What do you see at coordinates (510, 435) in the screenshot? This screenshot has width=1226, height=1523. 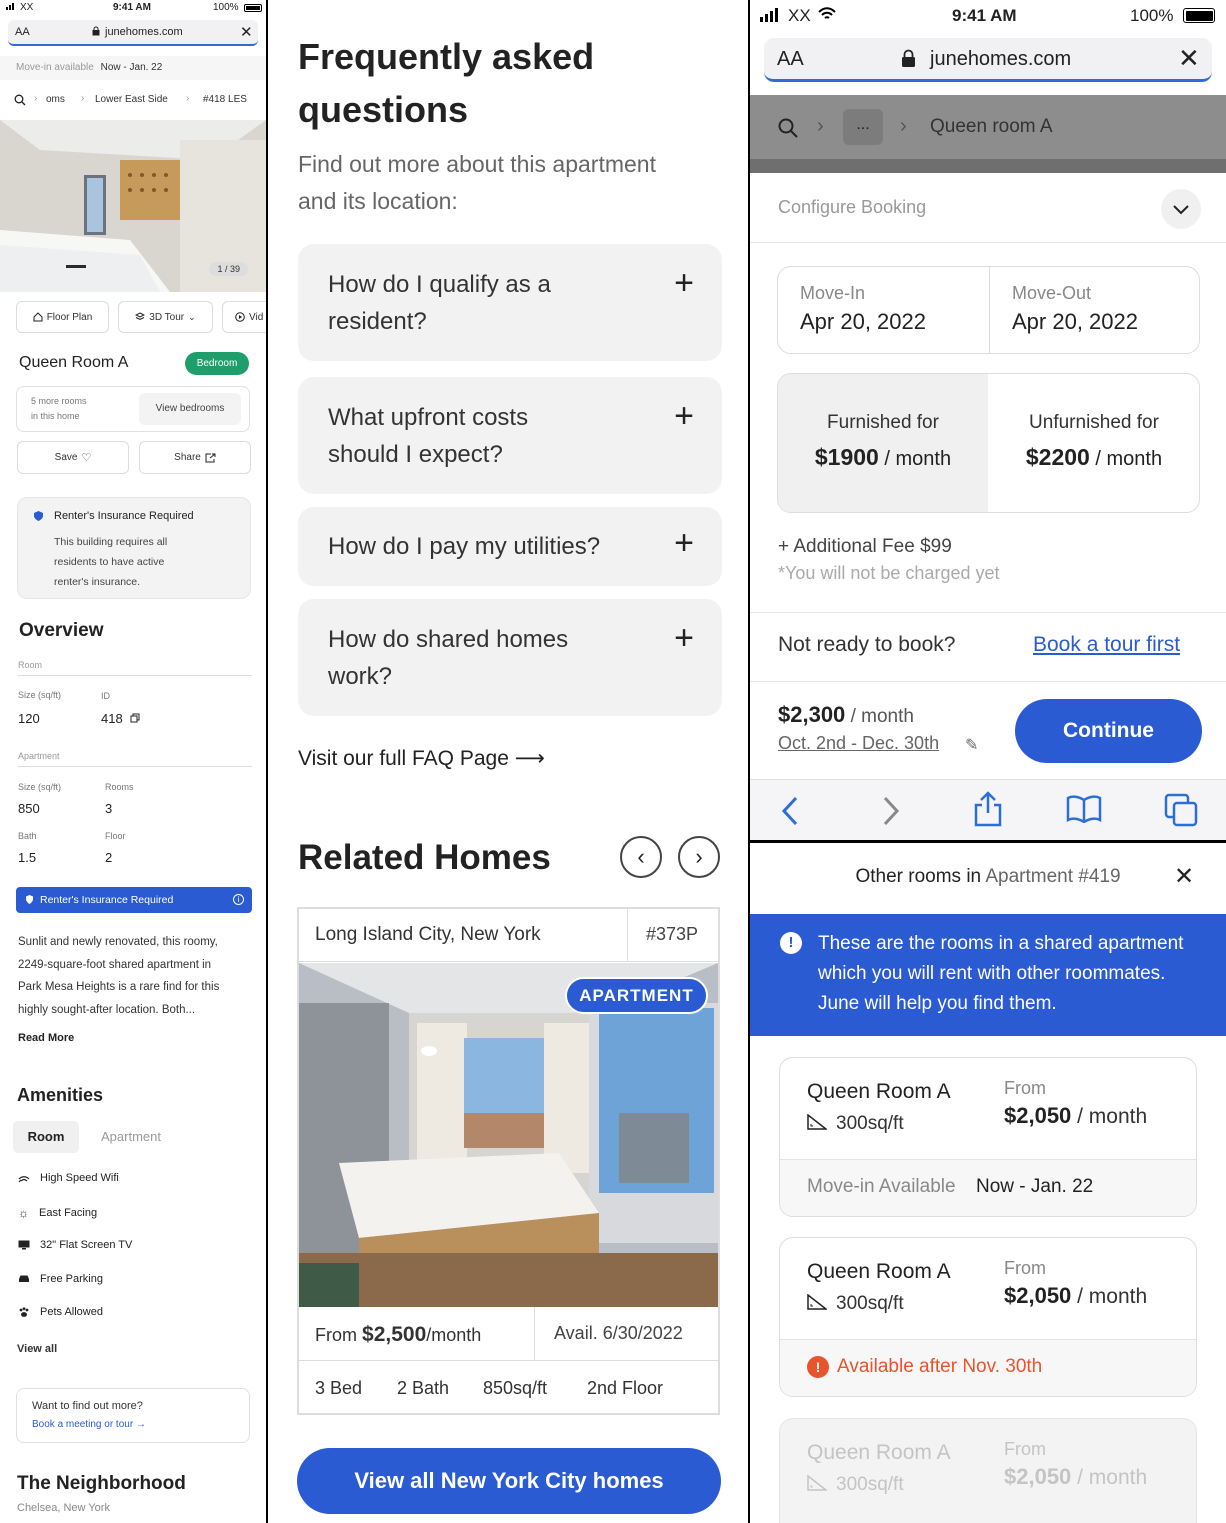 I see `faq-item: What upfront costs should I expect? +` at bounding box center [510, 435].